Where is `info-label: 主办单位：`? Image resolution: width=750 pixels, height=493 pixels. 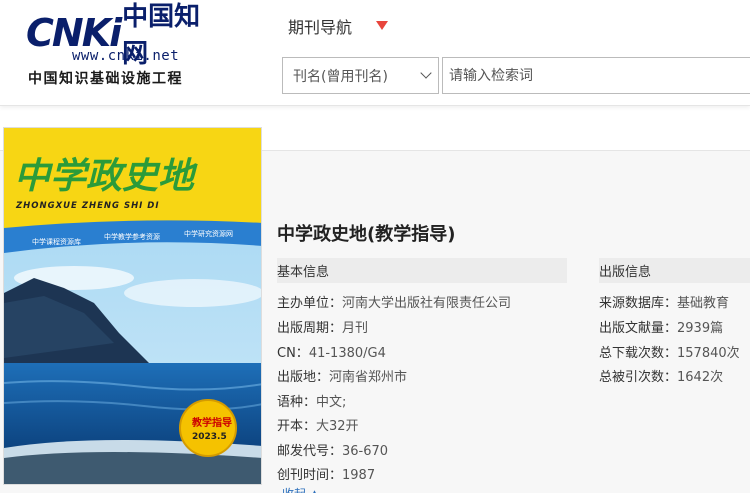 info-label: 主办单位： is located at coordinates (310, 303).